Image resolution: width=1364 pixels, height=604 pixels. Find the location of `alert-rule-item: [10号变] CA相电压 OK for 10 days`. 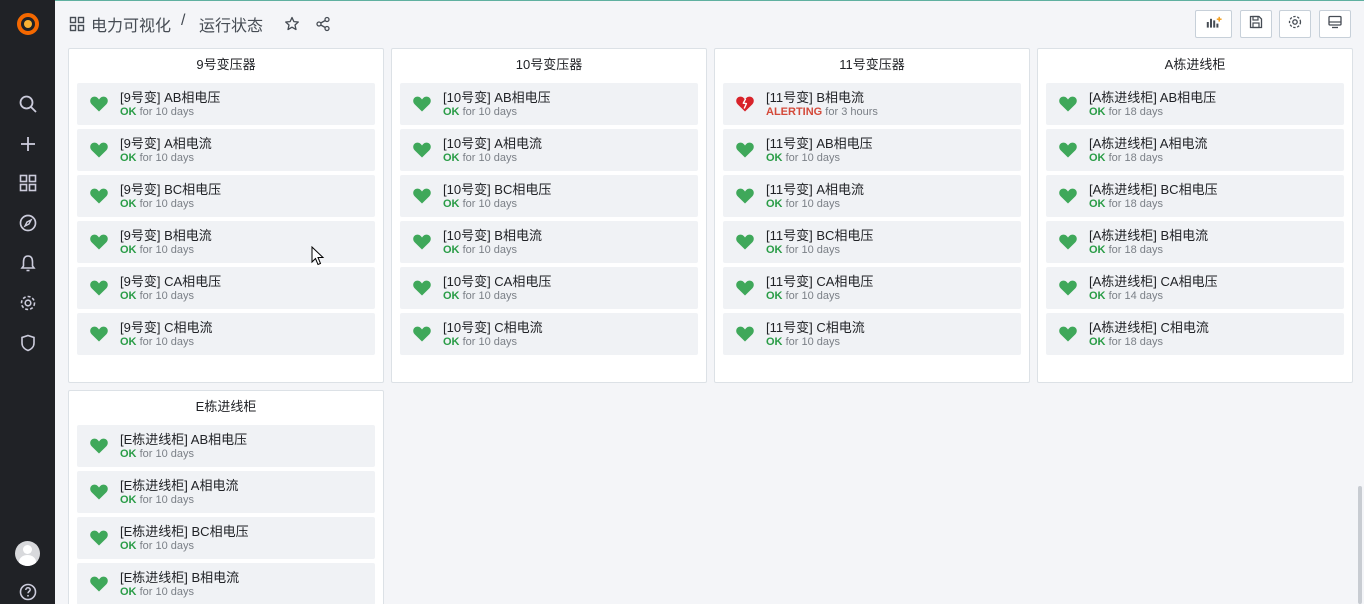

alert-rule-item: [10号变] CA相电压 OK for 10 days is located at coordinates (549, 288).